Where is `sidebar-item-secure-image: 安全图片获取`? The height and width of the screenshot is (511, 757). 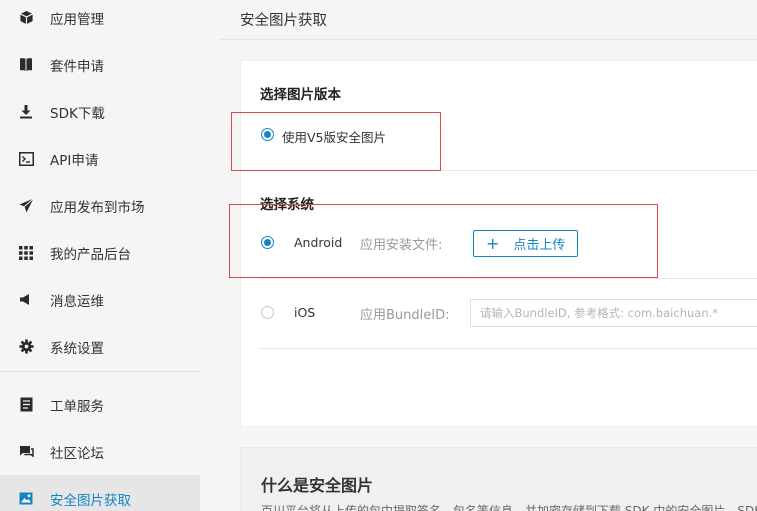
sidebar-item-secure-image: 安全图片获取 is located at coordinates (100, 493).